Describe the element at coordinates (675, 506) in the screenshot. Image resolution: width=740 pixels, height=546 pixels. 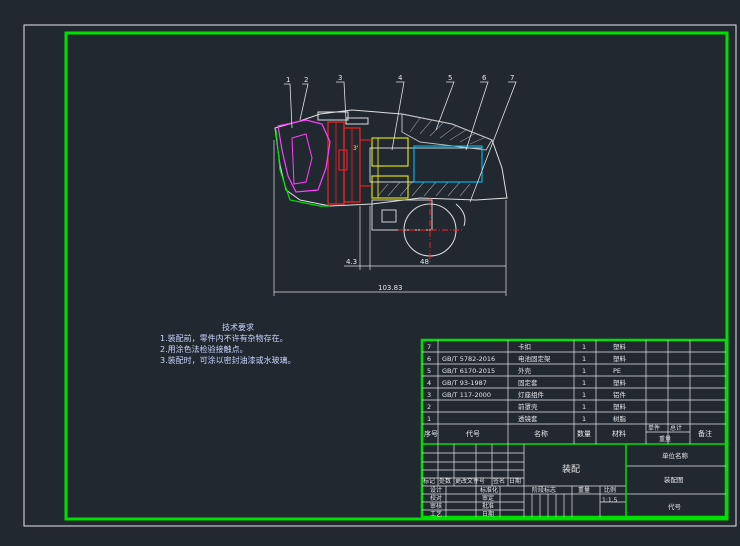
I see `code-label: 代号` at that location.